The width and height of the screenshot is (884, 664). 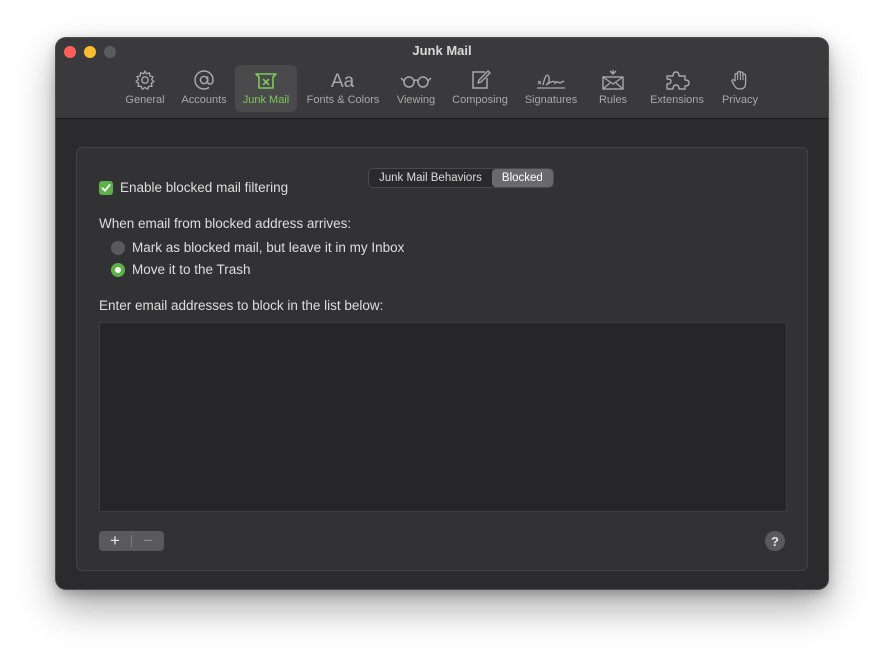 I want to click on tab-blocked: Blocked, so click(x=522, y=178).